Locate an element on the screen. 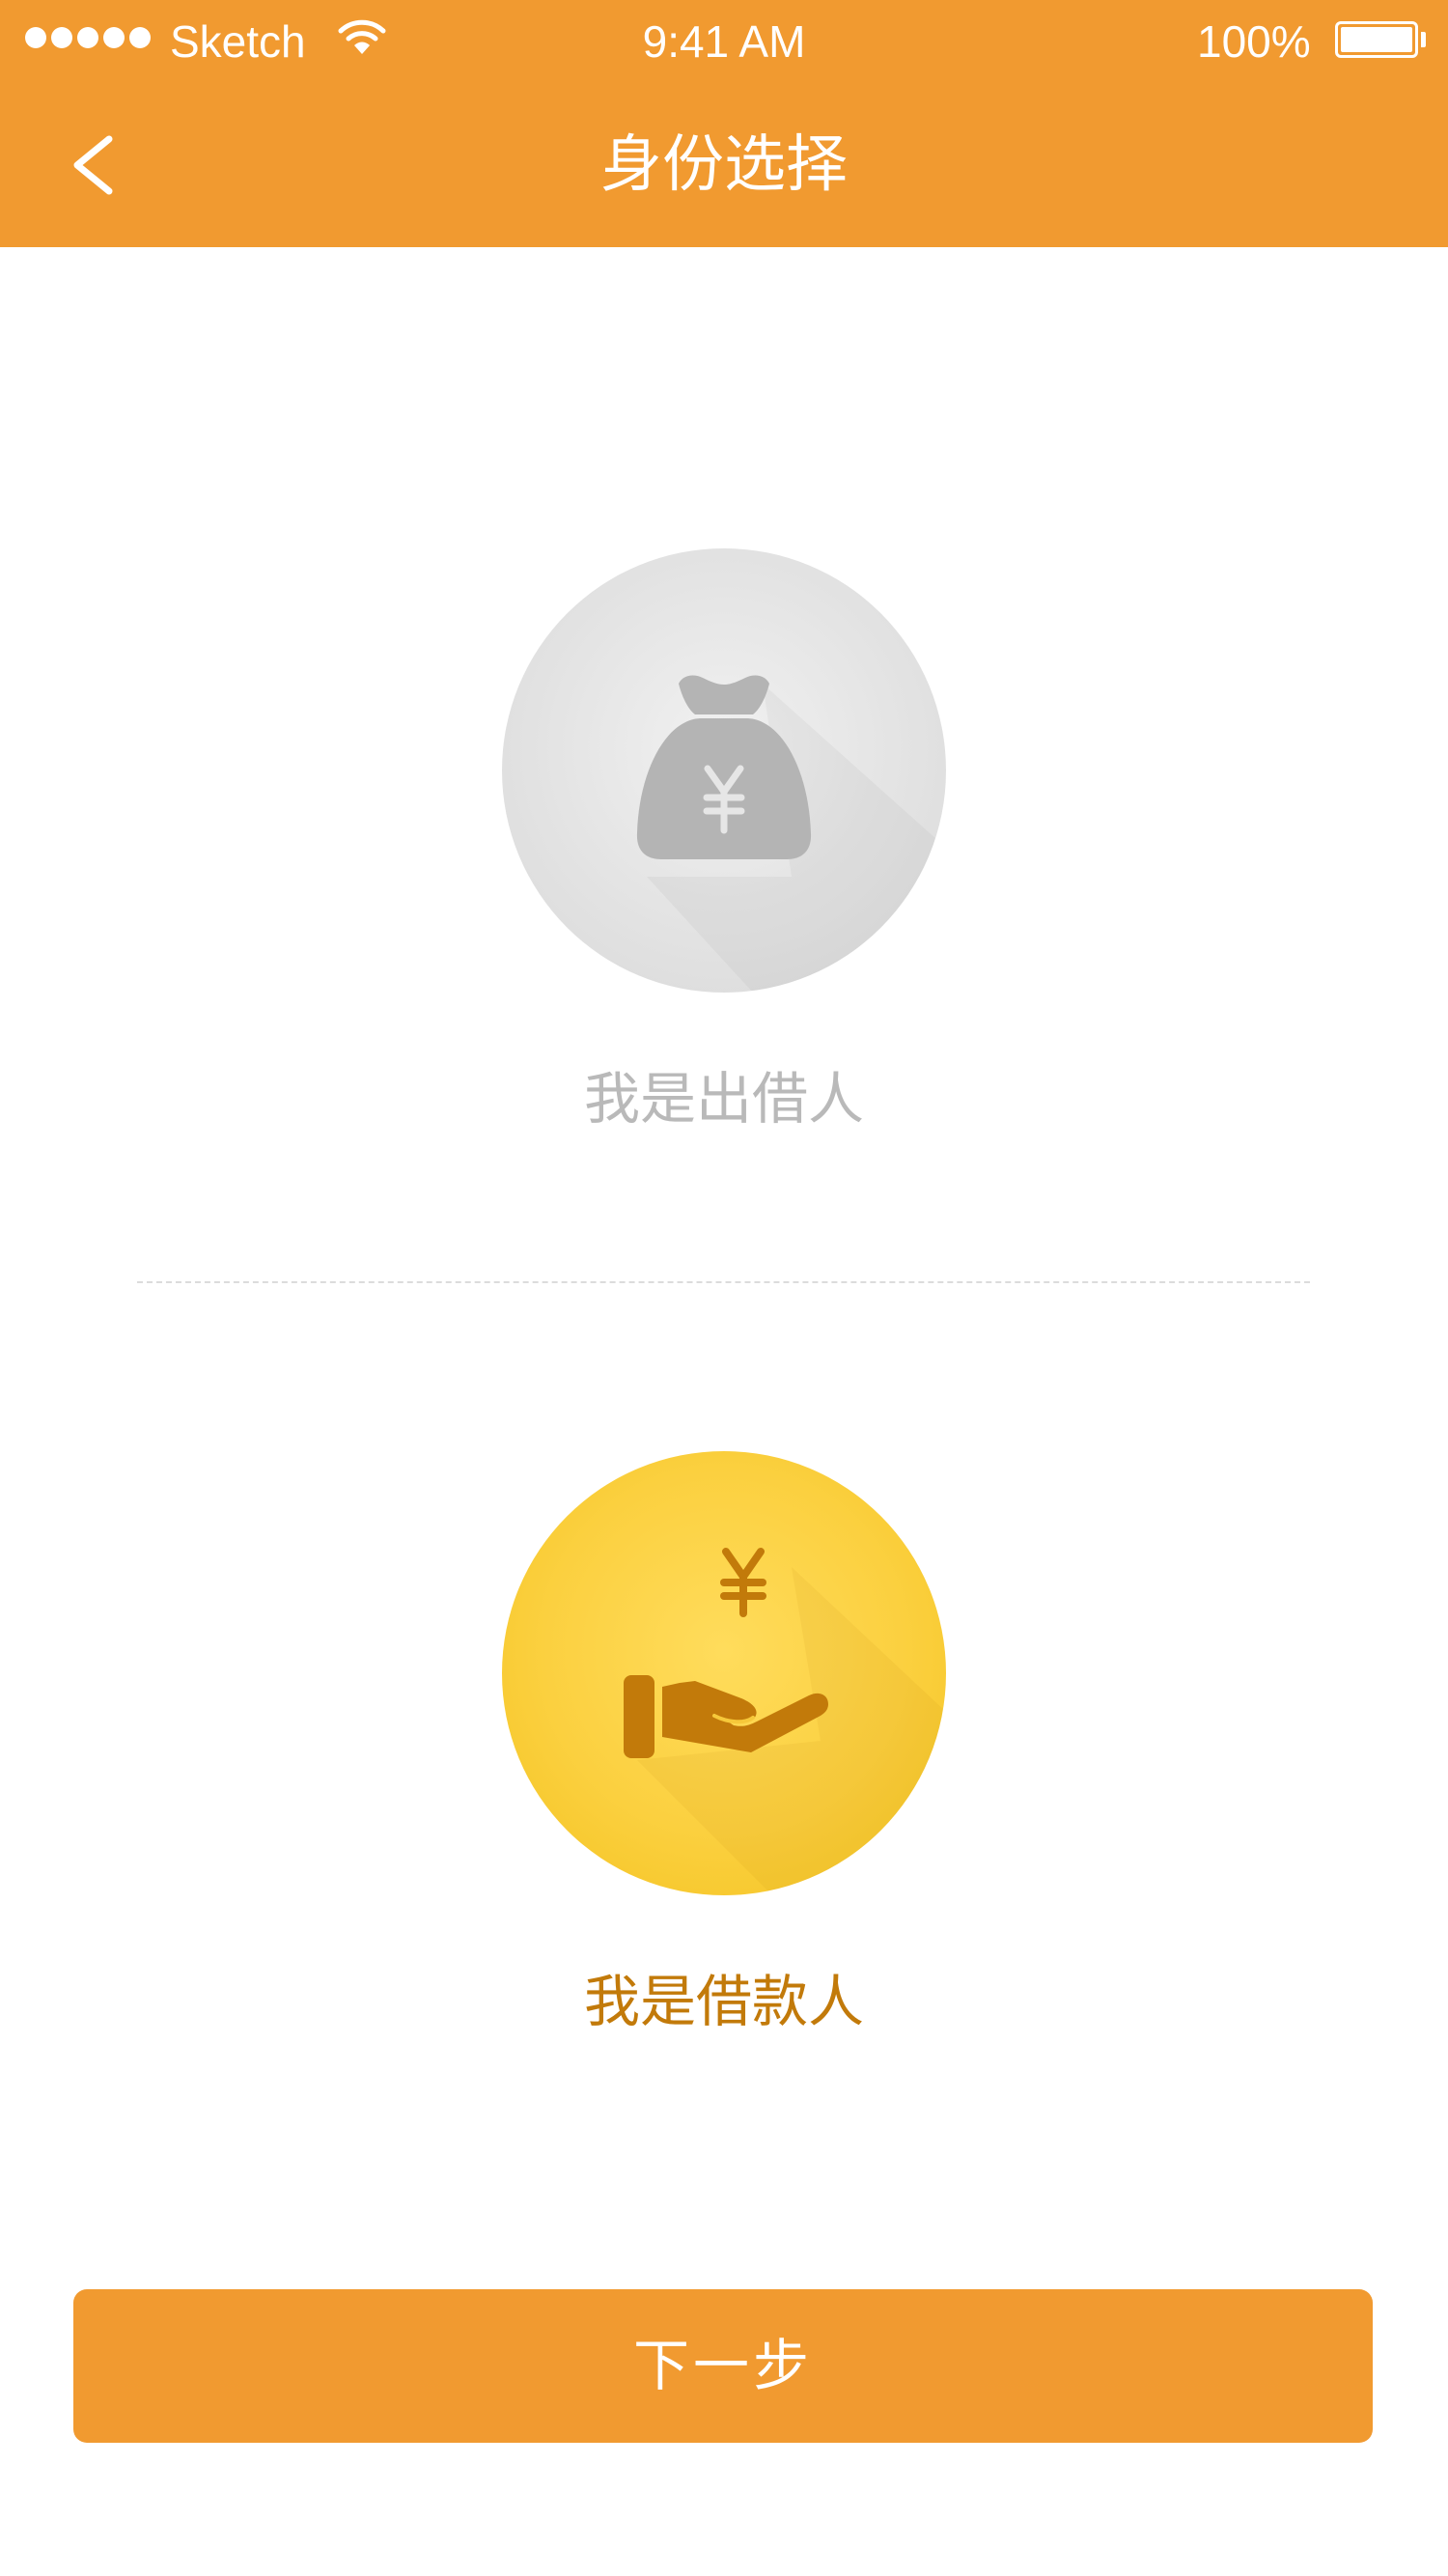  battery-level is located at coordinates (1377, 40).